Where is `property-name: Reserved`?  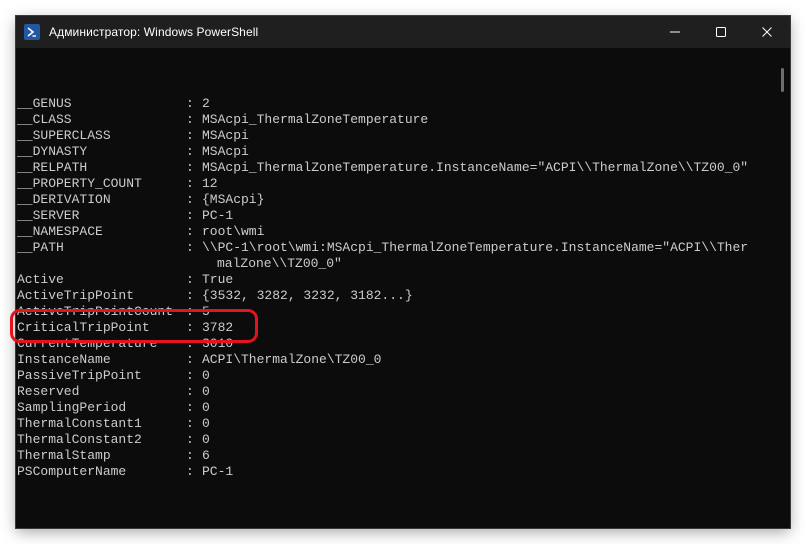 property-name: Reserved is located at coordinates (48, 391).